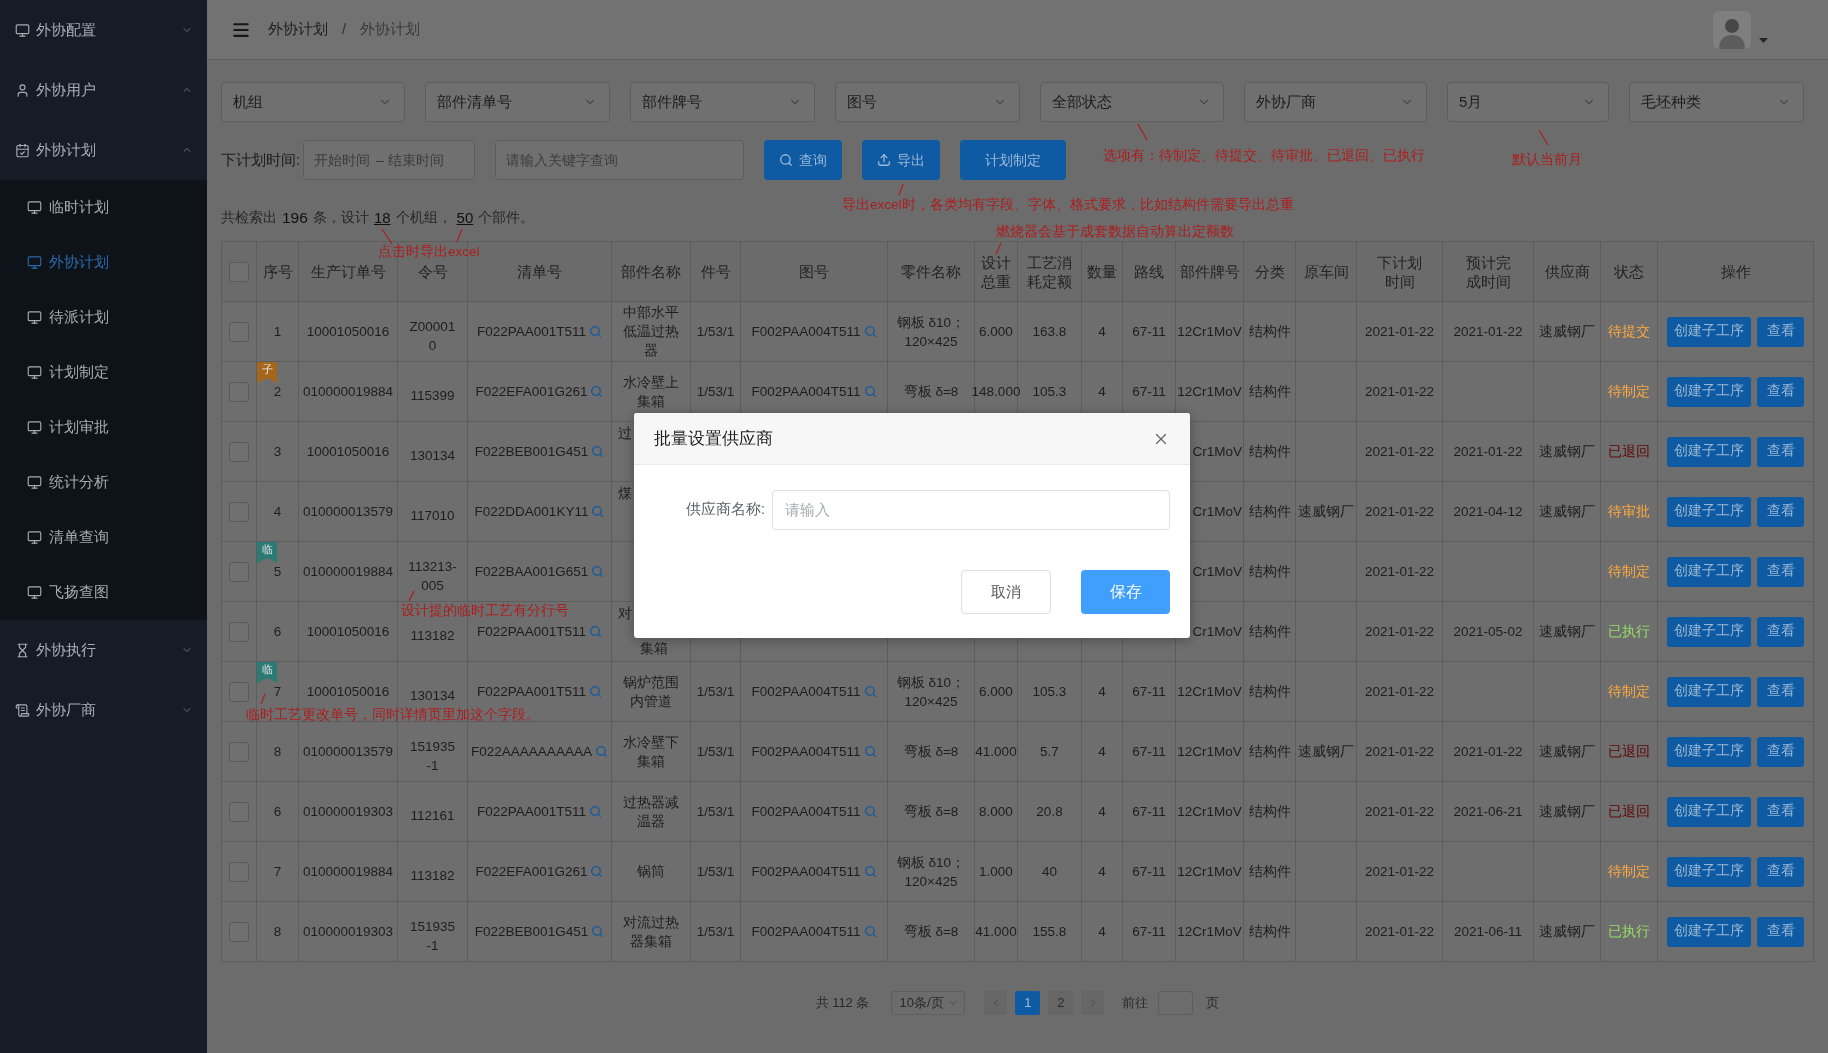 This screenshot has height=1053, width=1828. Describe the element at coordinates (1028, 1003) in the screenshot. I see `page-button: 1` at that location.